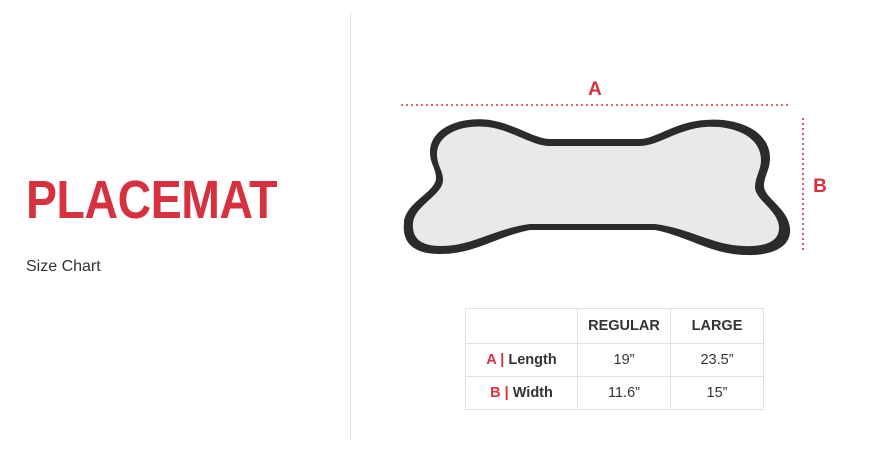 This screenshot has height=450, width=880. I want to click on table-row-width: B | Width 11.6” 15”, so click(614, 393).